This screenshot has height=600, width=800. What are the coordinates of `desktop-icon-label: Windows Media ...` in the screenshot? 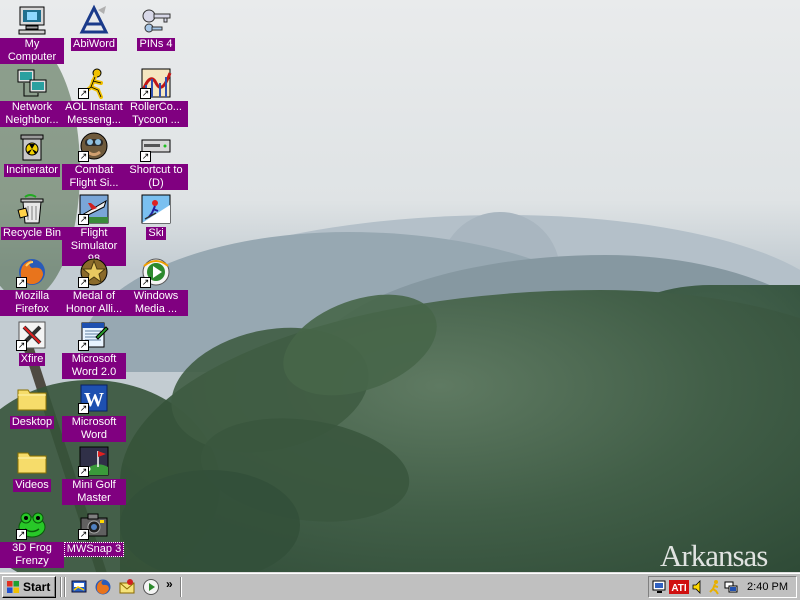 It's located at (156, 303).